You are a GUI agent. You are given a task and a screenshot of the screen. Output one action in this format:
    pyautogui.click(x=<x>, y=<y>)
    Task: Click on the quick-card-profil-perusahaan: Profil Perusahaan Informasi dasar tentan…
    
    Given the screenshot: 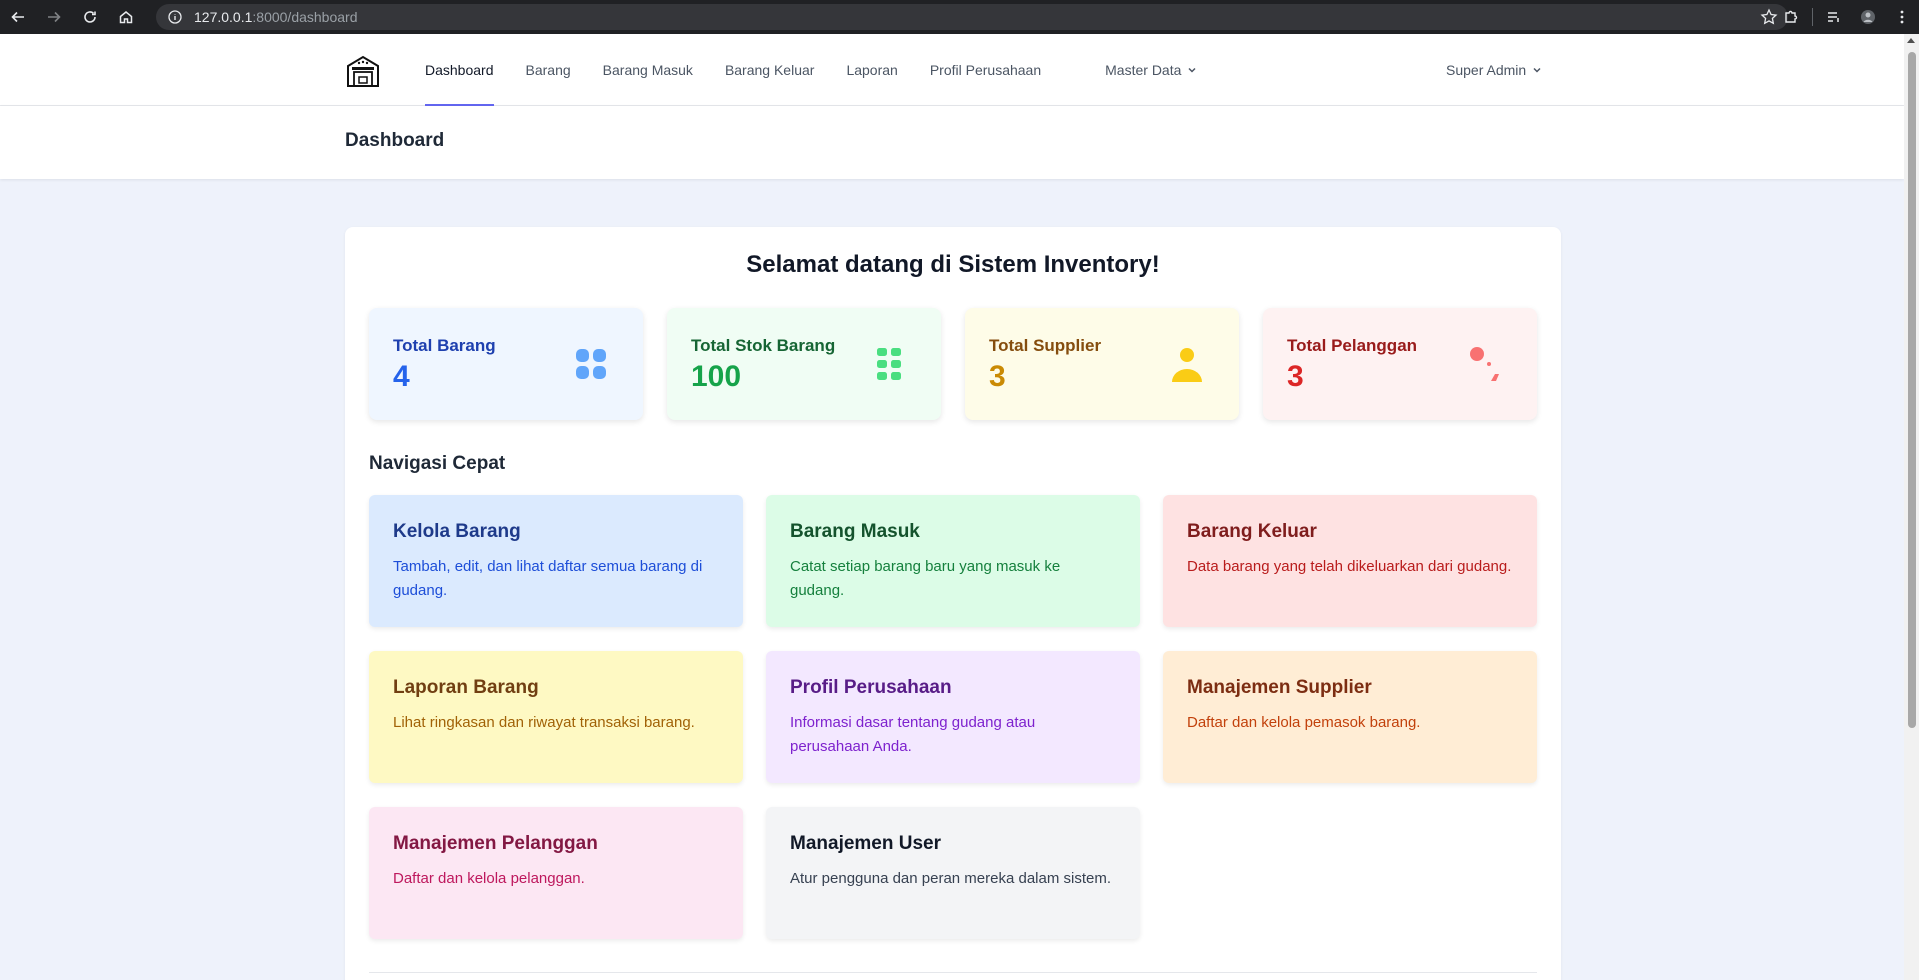 What is the action you would take?
    pyautogui.click(x=953, y=717)
    